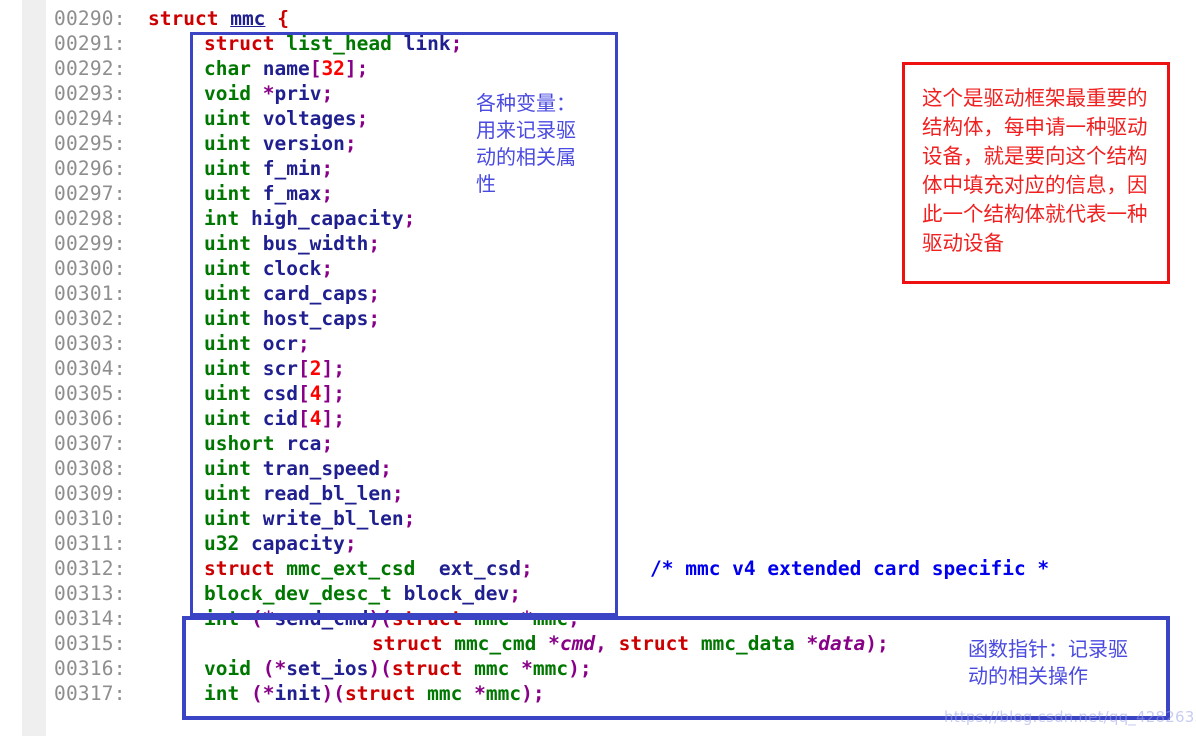 Image resolution: width=1196 pixels, height=736 pixels. I want to click on line-number: 00295:, so click(90, 143).